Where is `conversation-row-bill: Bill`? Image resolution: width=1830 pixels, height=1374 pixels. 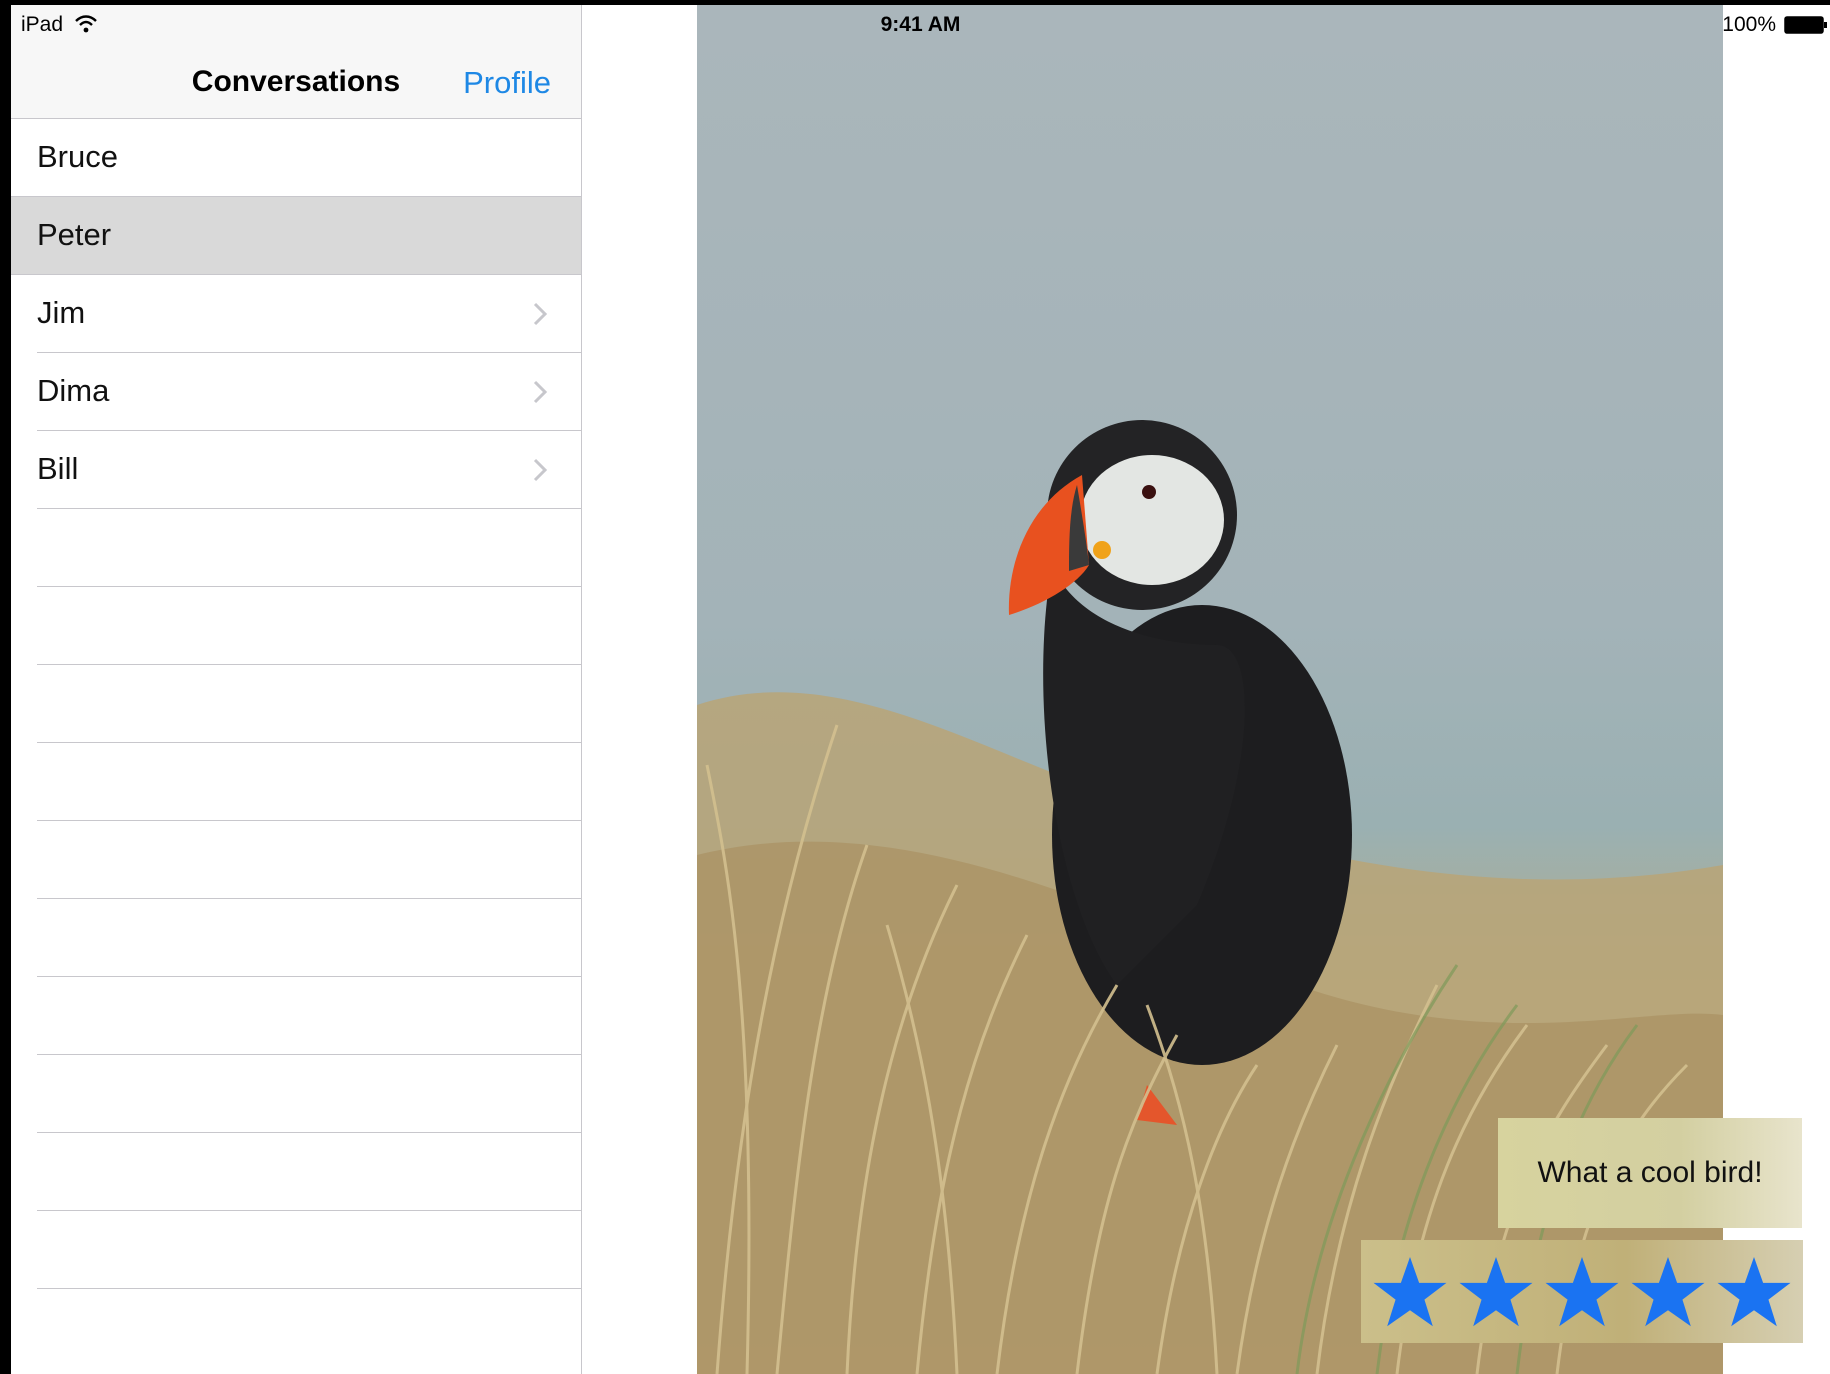
conversation-row-bill: Bill is located at coordinates (309, 470).